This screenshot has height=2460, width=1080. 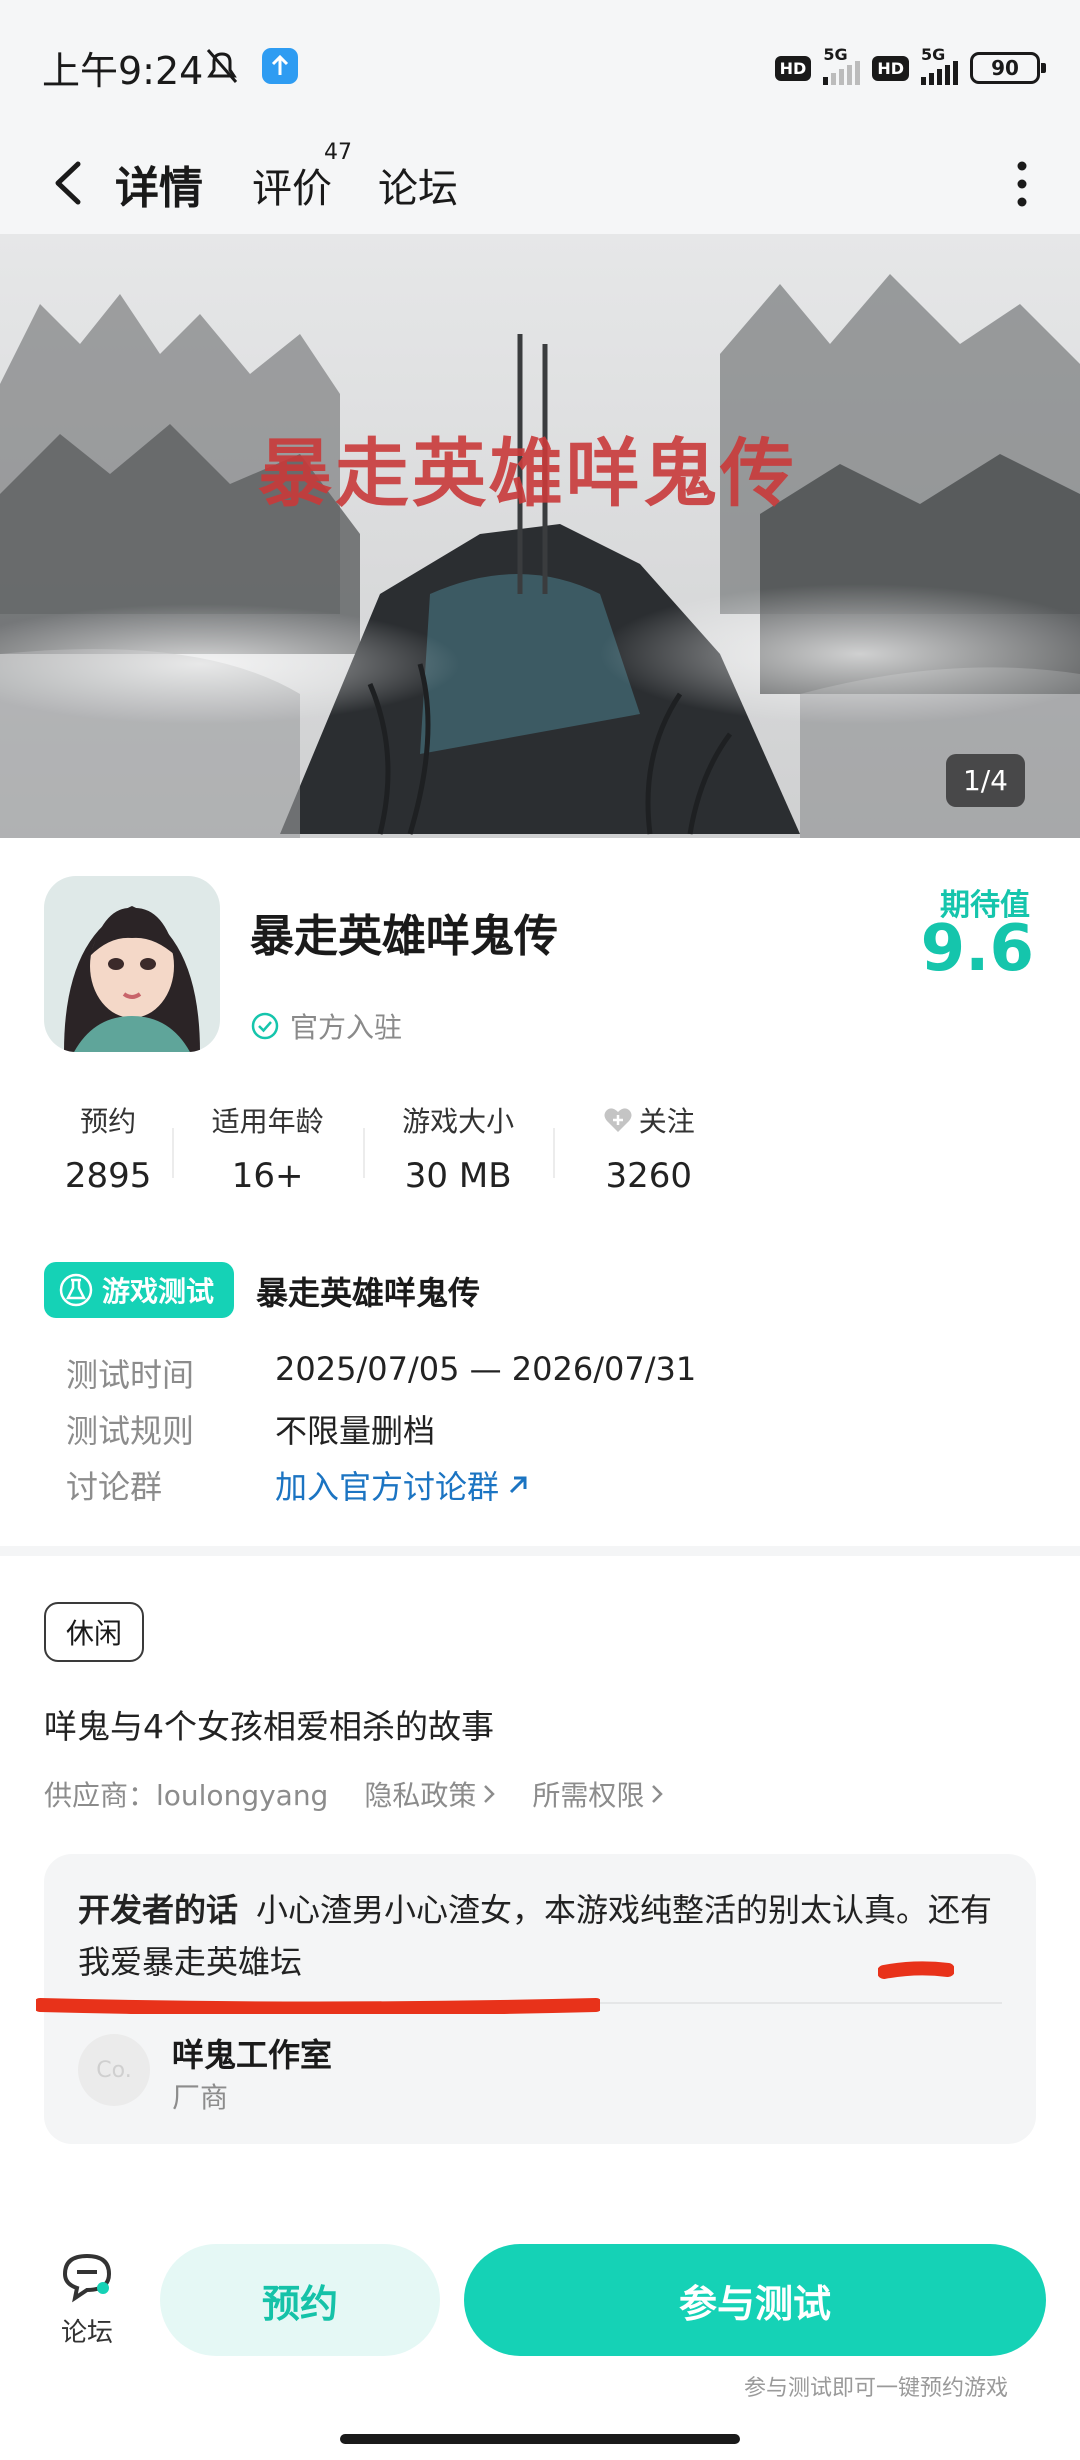 What do you see at coordinates (535, 1936) in the screenshot?
I see `developer-message: 开发者的话 小心渣男小心渣女，本游戏纯整活的别太认真。还有我爱暴走英雄坛` at bounding box center [535, 1936].